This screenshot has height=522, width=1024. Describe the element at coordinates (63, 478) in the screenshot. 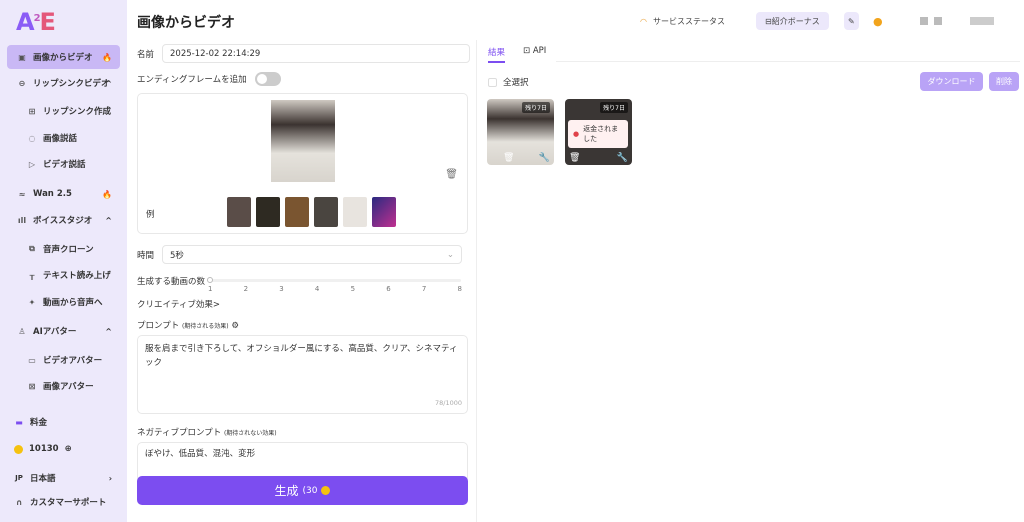

I see `sidebar-item-language: JP 日本語 ›` at that location.